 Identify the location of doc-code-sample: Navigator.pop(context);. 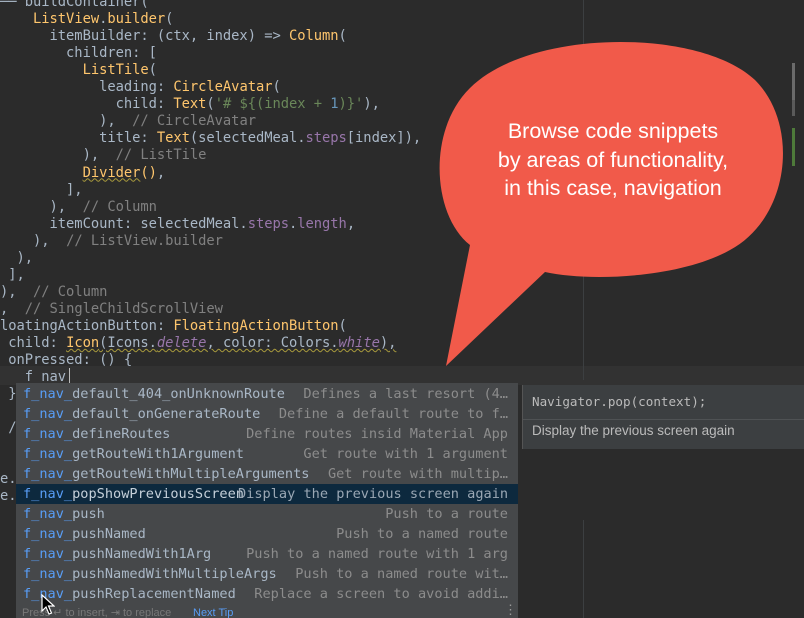
(619, 401).